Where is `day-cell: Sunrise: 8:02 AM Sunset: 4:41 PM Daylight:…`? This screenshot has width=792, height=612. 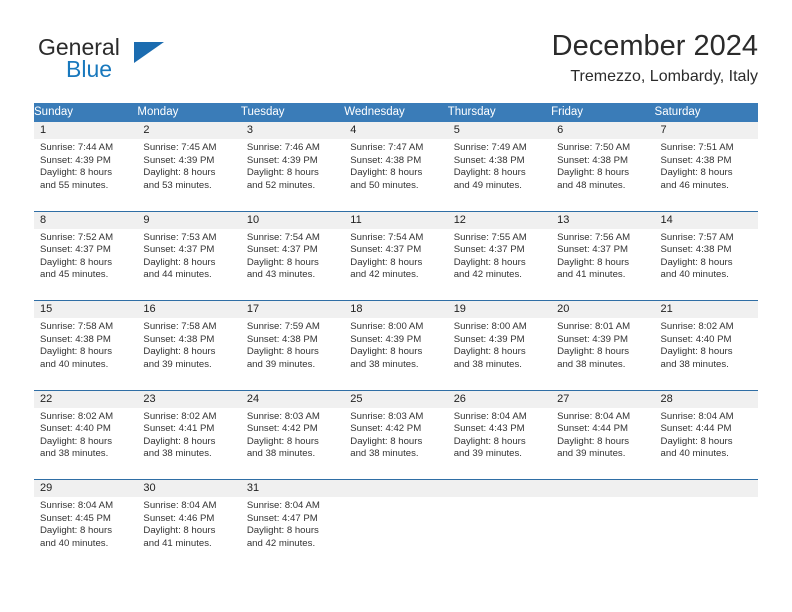 day-cell: Sunrise: 8:02 AM Sunset: 4:41 PM Daylight:… is located at coordinates (189, 443).